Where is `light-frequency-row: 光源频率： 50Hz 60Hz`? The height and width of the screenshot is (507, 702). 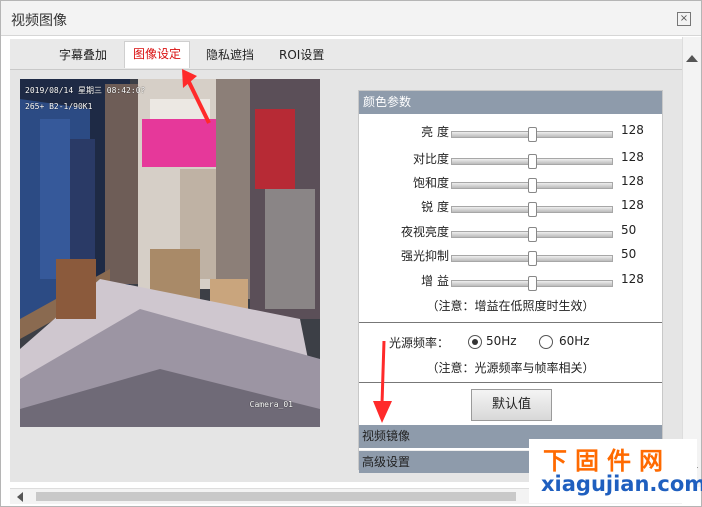
light-frequency-row: 光源频率： 50Hz 60Hz is located at coordinates (510, 342).